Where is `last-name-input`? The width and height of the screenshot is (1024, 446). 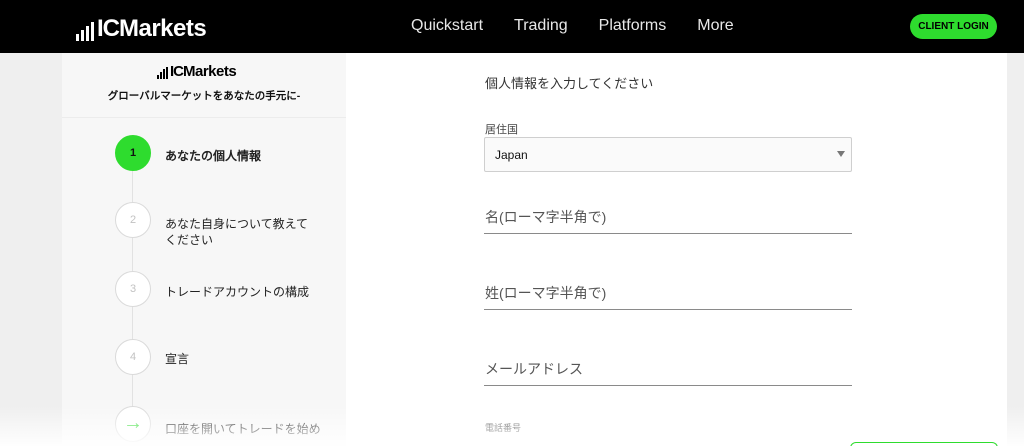
last-name-input is located at coordinates (668, 296).